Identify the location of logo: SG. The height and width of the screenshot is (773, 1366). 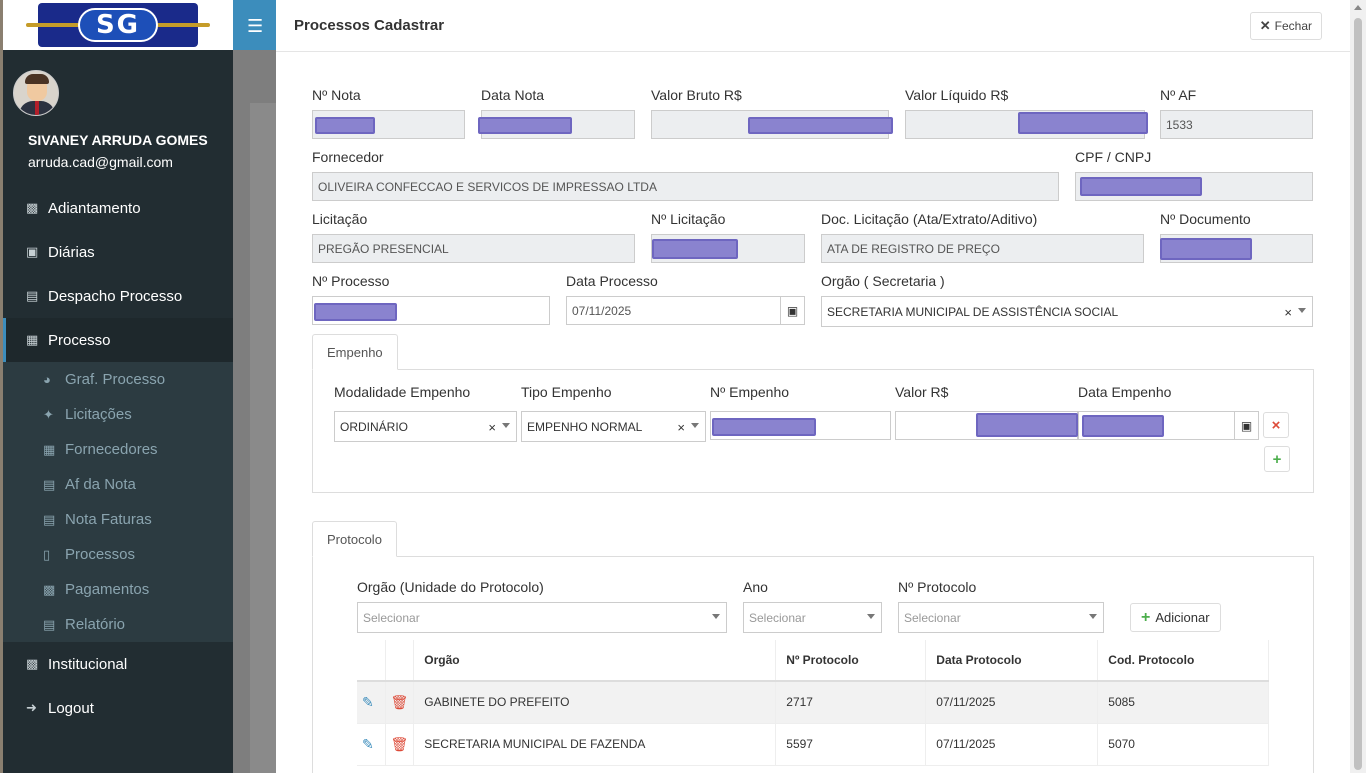
(118, 25).